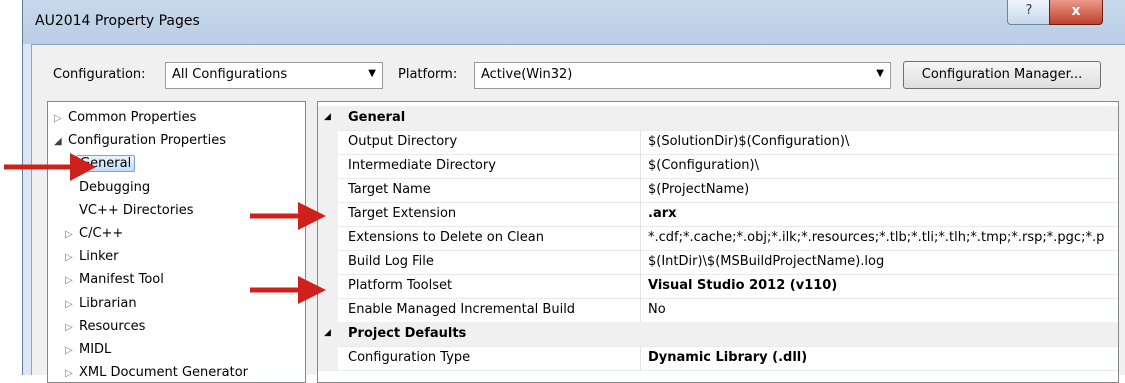 The width and height of the screenshot is (1125, 383). Describe the element at coordinates (92, 257) in the screenshot. I see `tree-item-linker: ▷ Linker` at that location.